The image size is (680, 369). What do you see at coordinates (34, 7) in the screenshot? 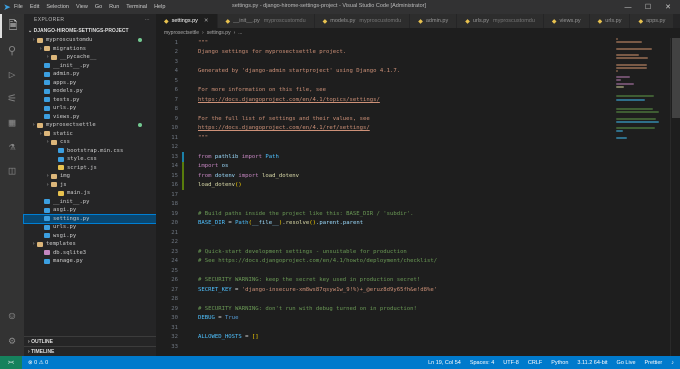
I see `menu-item-edit: Edit` at bounding box center [34, 7].